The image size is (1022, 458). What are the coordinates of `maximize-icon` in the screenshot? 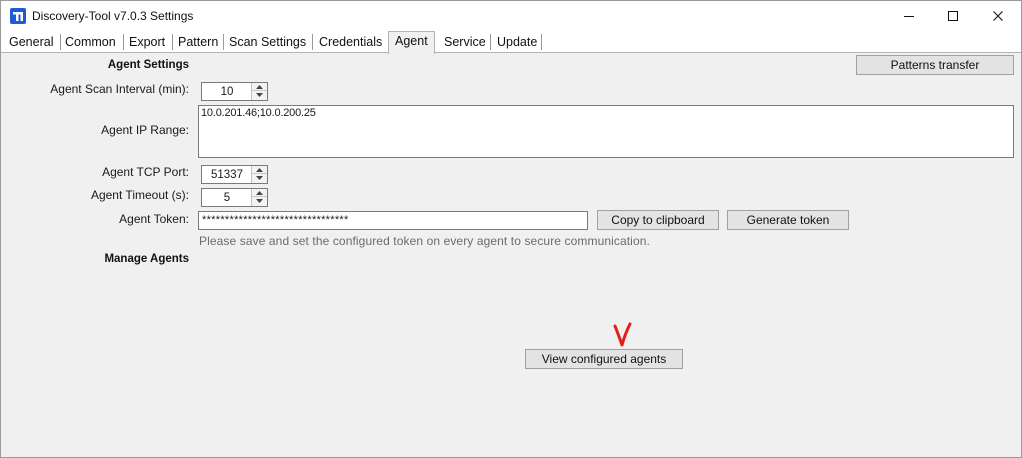 It's located at (953, 16).